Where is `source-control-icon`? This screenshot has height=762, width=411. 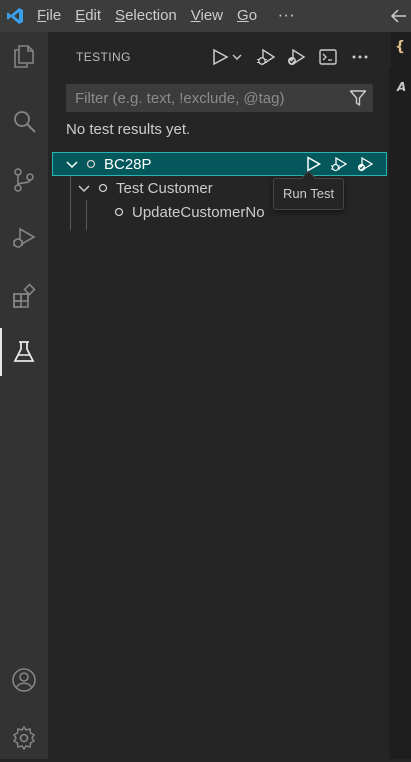
source-control-icon is located at coordinates (24, 180).